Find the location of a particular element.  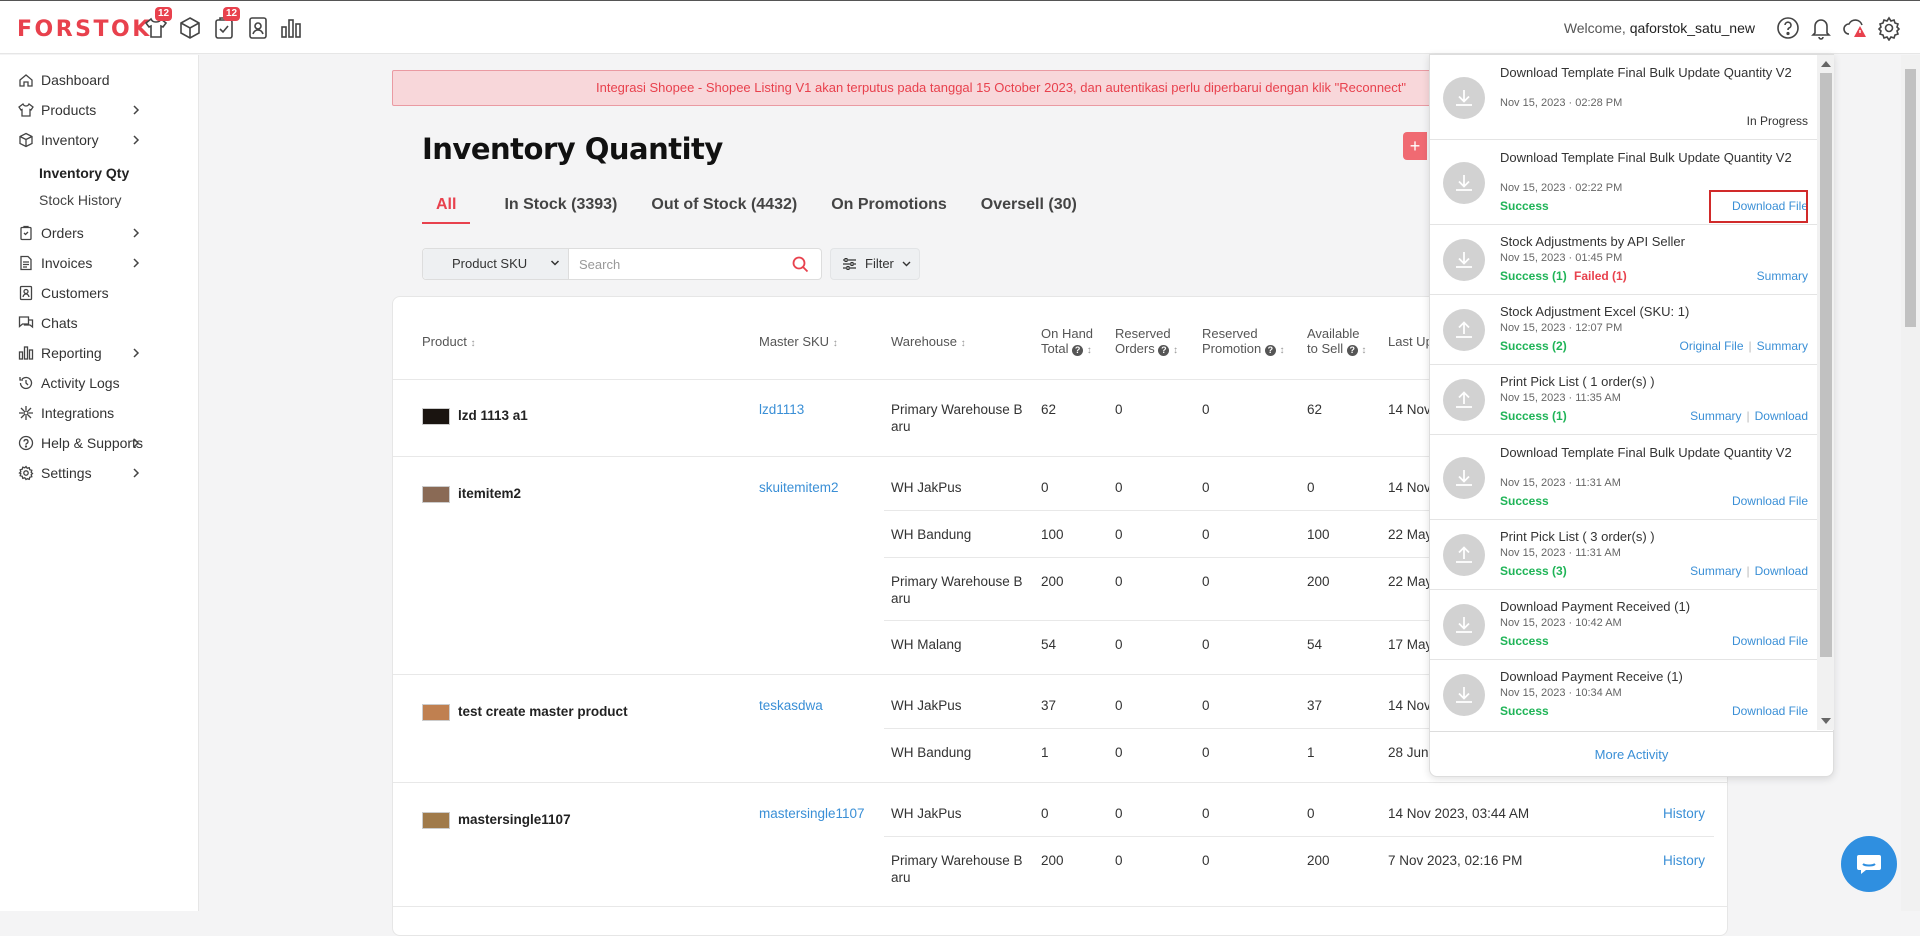

sidebar-item-help-supports: Help & Supports is located at coordinates (99, 443).